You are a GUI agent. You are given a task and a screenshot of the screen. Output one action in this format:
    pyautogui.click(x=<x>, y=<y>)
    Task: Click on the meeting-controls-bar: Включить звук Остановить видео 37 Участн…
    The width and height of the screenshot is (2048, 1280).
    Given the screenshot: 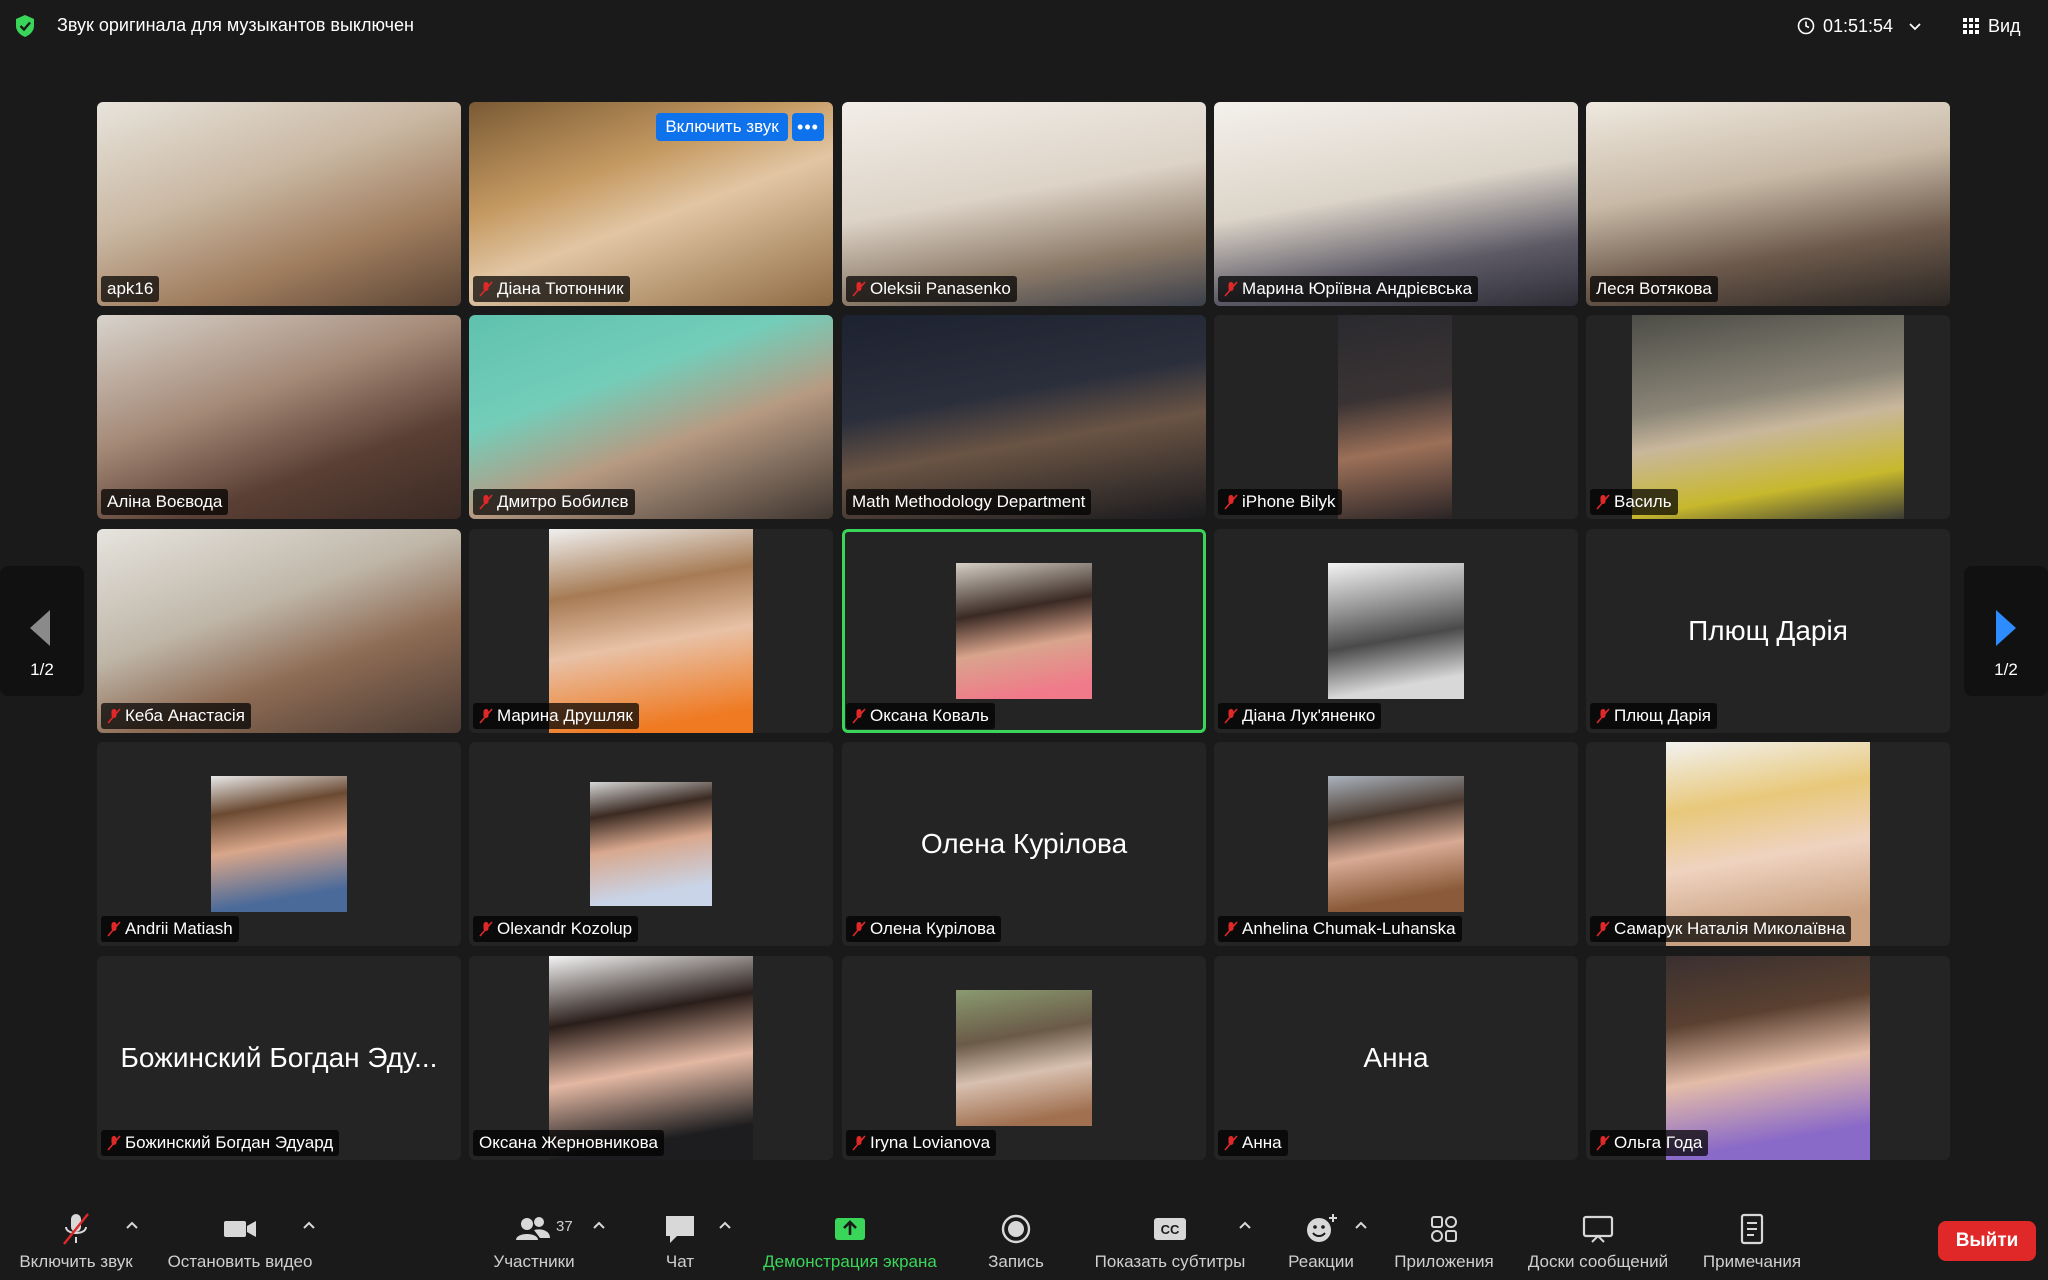 What is the action you would take?
    pyautogui.click(x=1024, y=1241)
    